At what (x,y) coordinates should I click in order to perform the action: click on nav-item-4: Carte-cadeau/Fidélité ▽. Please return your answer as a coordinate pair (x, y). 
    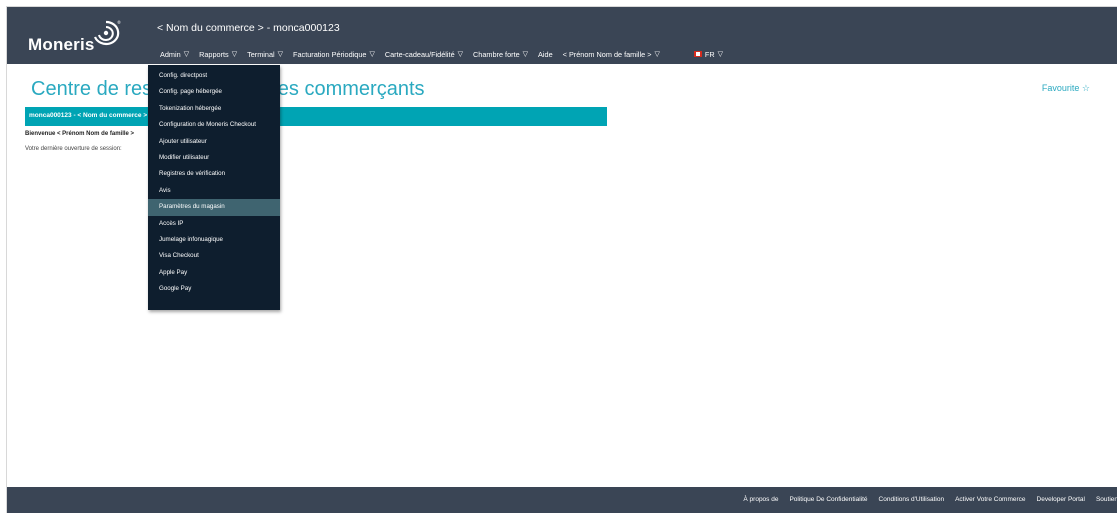
    Looking at the image, I should click on (424, 54).